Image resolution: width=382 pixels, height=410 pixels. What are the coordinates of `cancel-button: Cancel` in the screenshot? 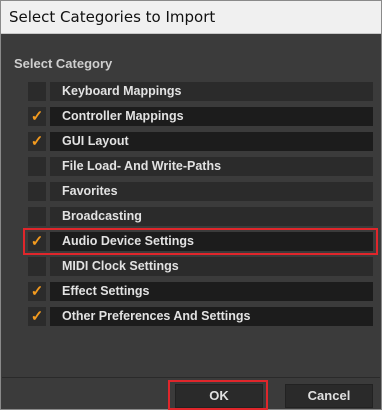 It's located at (329, 396).